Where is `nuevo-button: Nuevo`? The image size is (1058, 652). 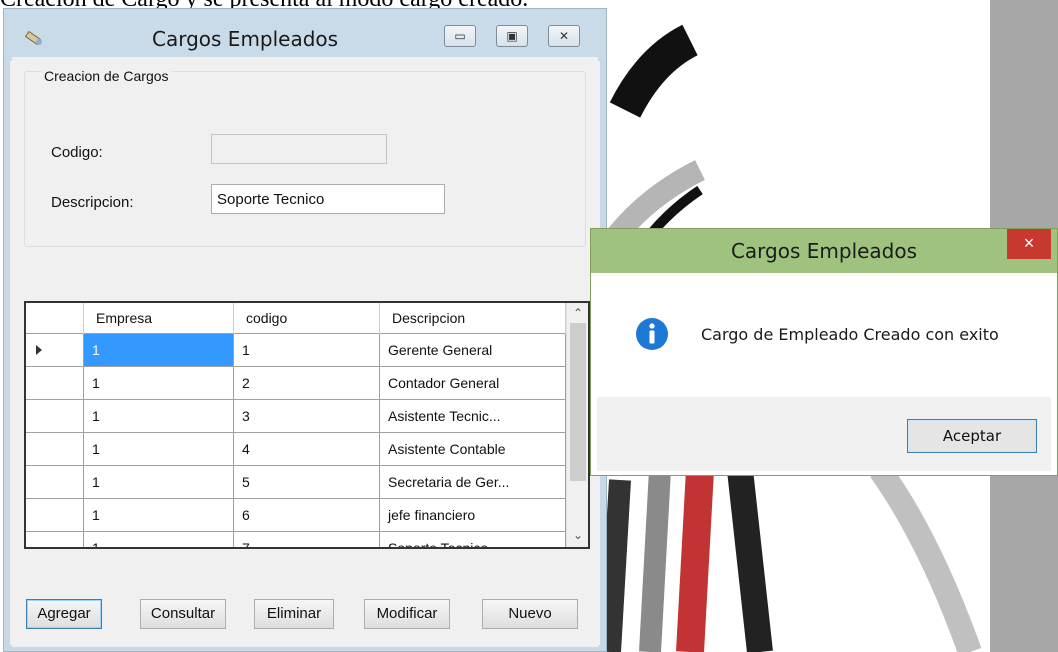 nuevo-button: Nuevo is located at coordinates (530, 614).